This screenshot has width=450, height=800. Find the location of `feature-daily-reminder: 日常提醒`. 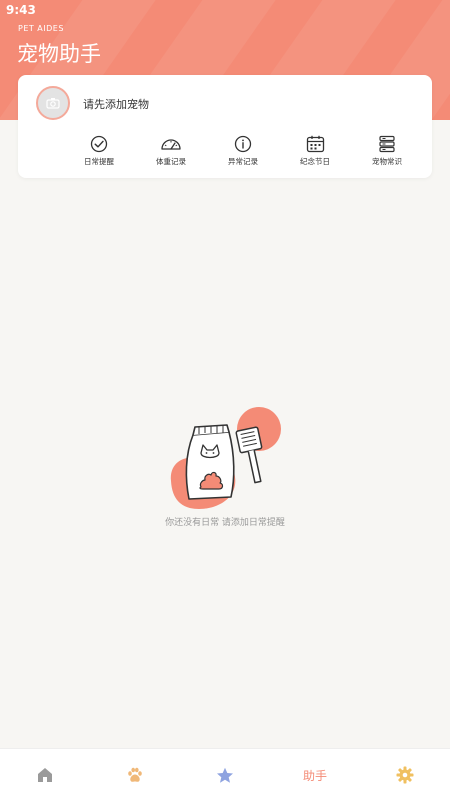

feature-daily-reminder: 日常提醒 is located at coordinates (99, 152).